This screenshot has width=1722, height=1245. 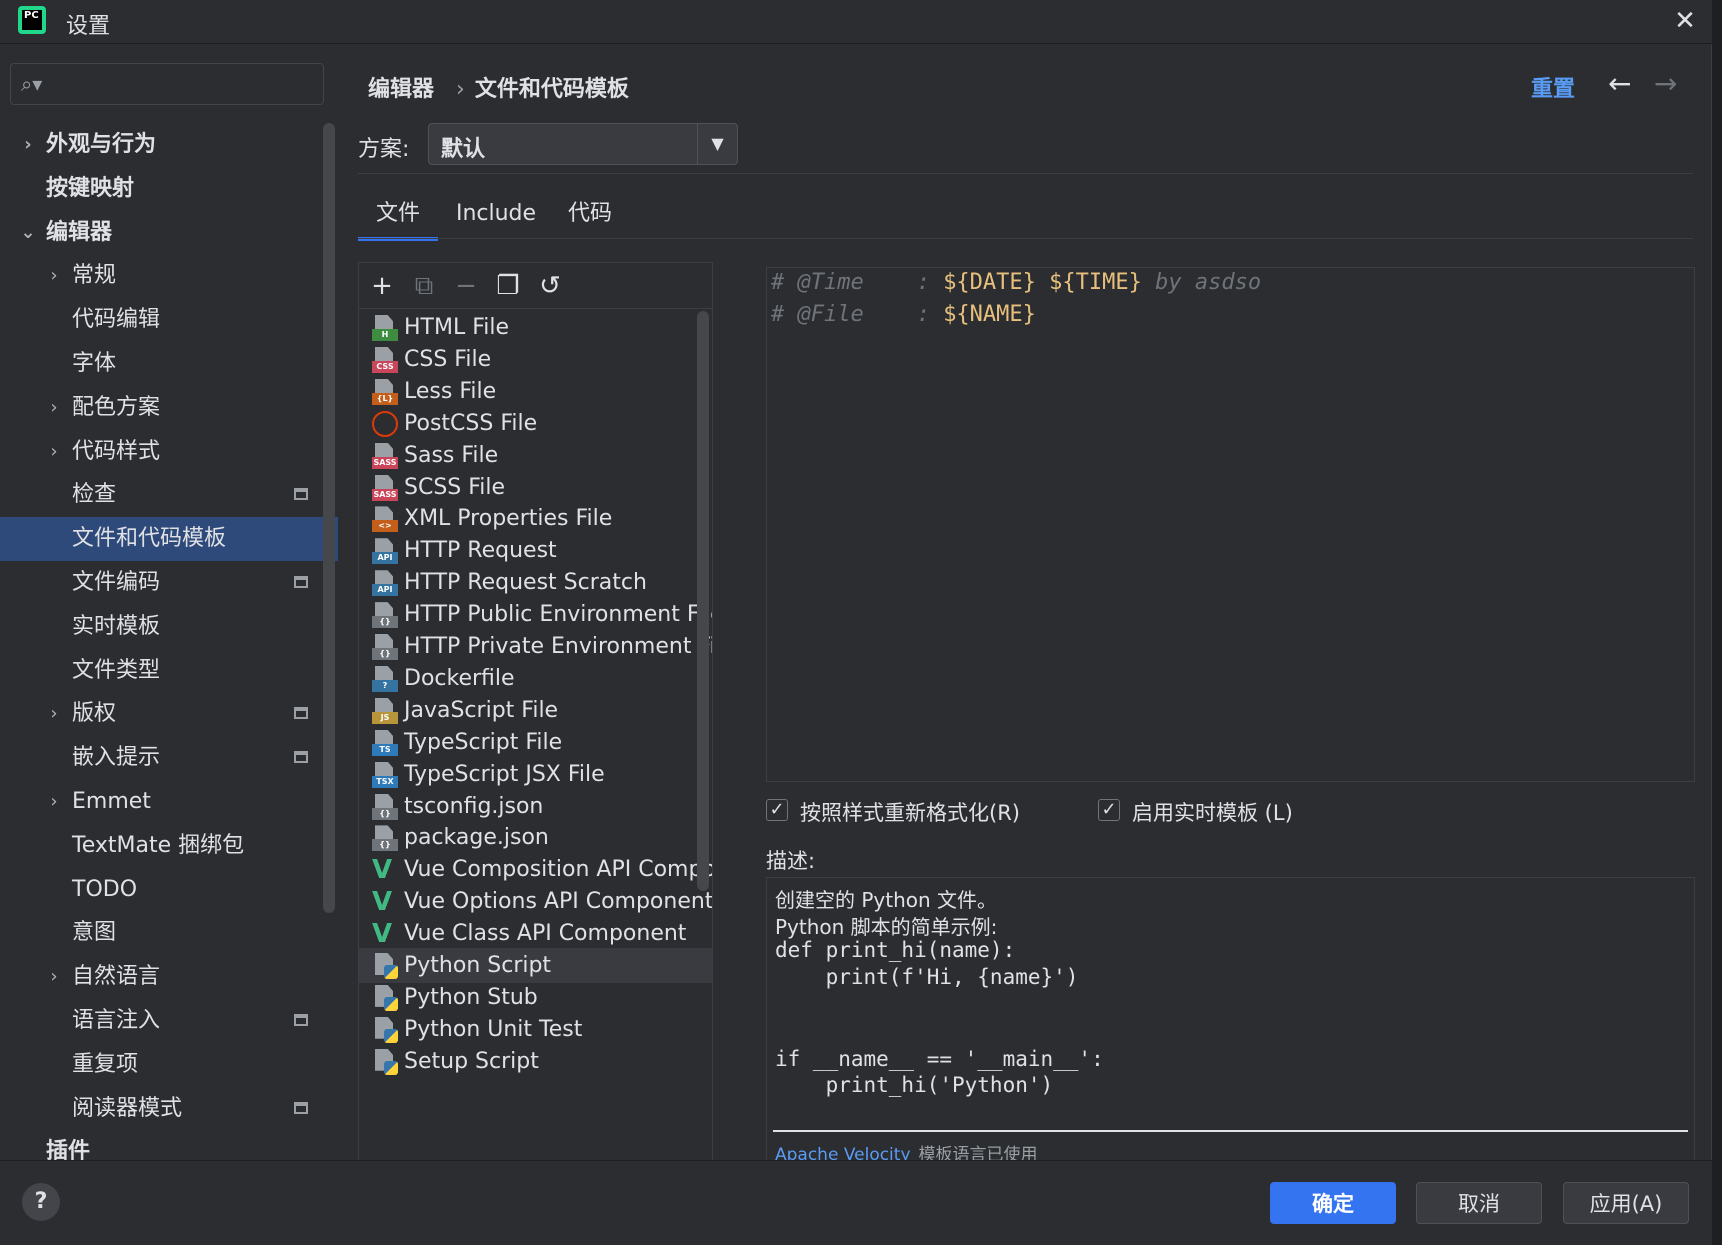 I want to click on sidebar-item: 阅读器模式, so click(x=169, y=1109).